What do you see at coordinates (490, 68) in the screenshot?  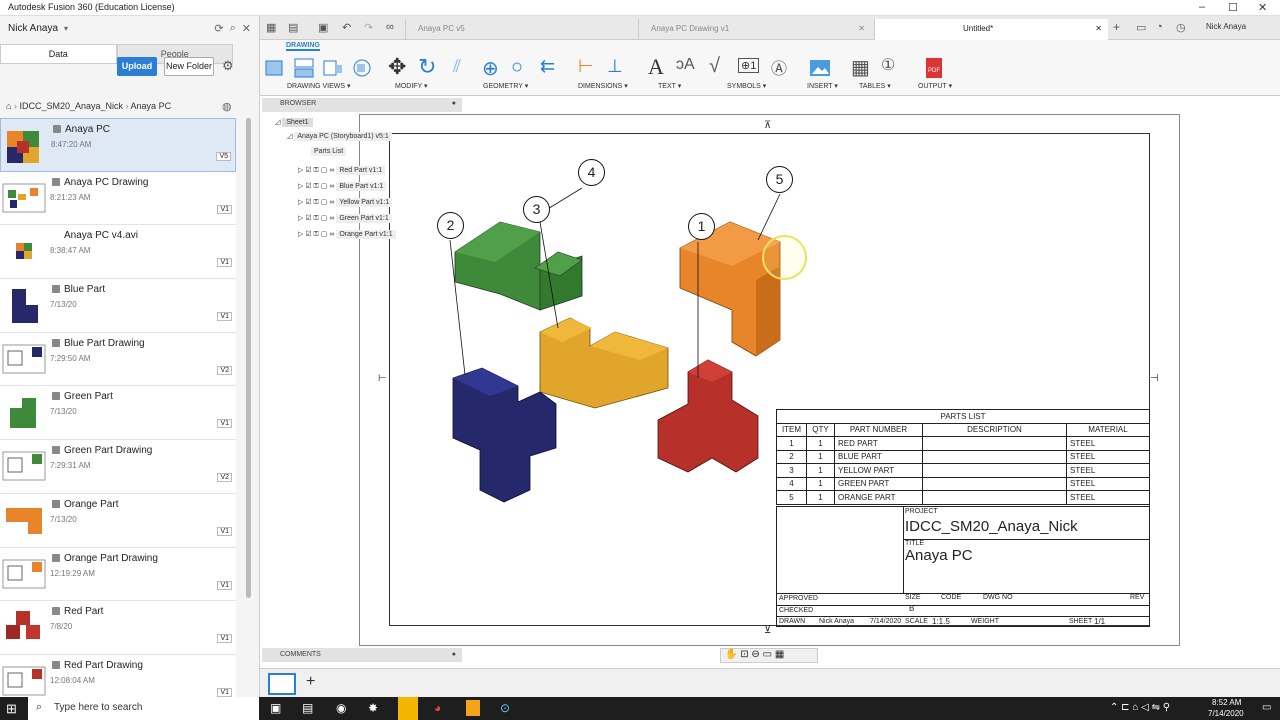 I see `center-mark-icon: ⊕` at bounding box center [490, 68].